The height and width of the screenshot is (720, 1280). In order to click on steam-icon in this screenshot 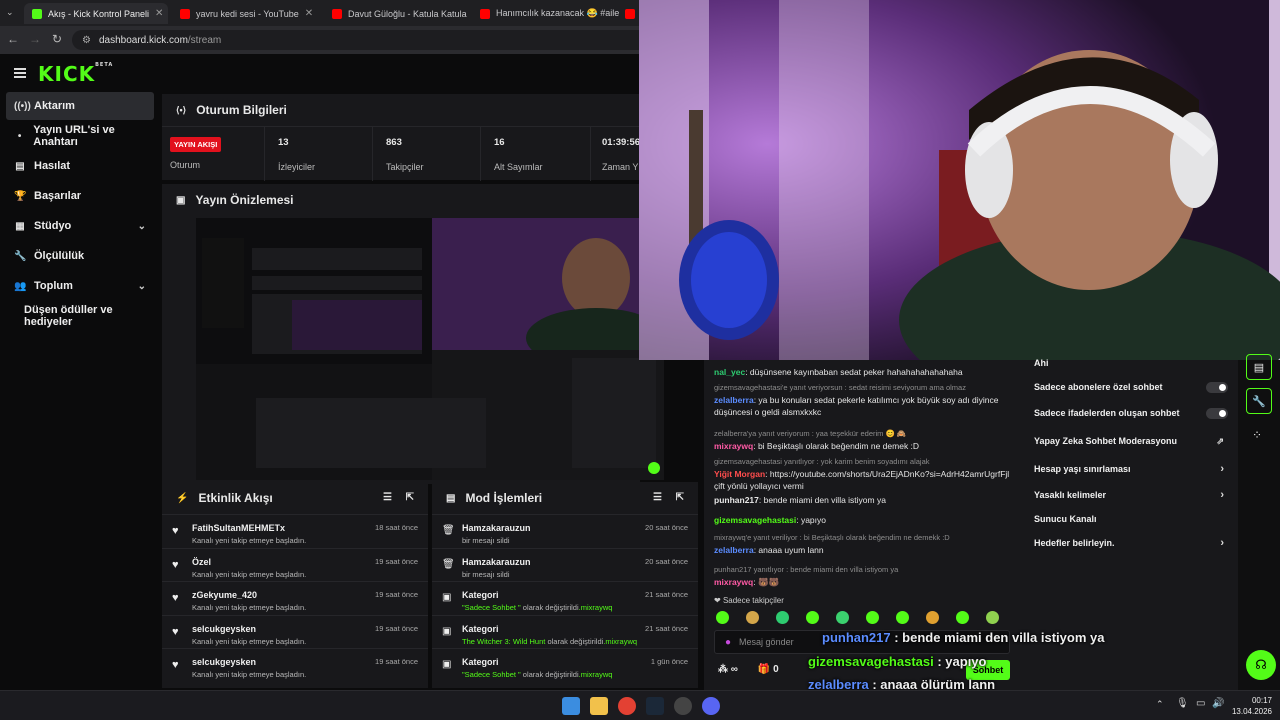, I will do `click(655, 706)`.